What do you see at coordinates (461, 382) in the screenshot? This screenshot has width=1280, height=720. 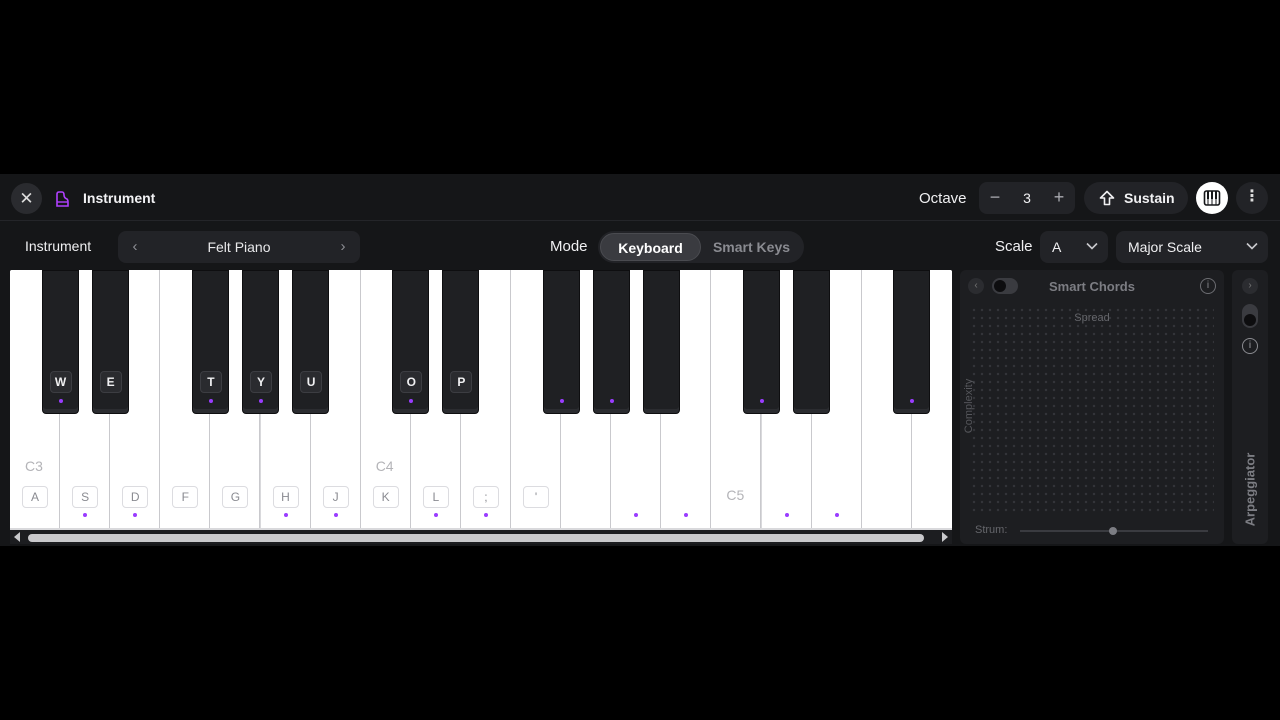 I see `key-shortcut-label: P` at bounding box center [461, 382].